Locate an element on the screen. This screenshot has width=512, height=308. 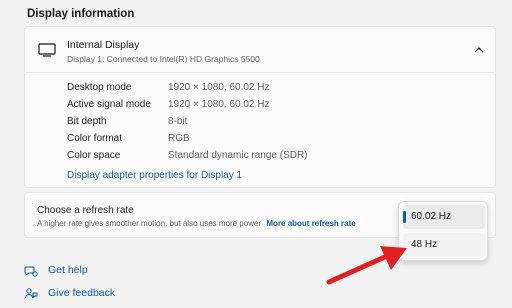
property-value: 8-bit is located at coordinates (178, 121).